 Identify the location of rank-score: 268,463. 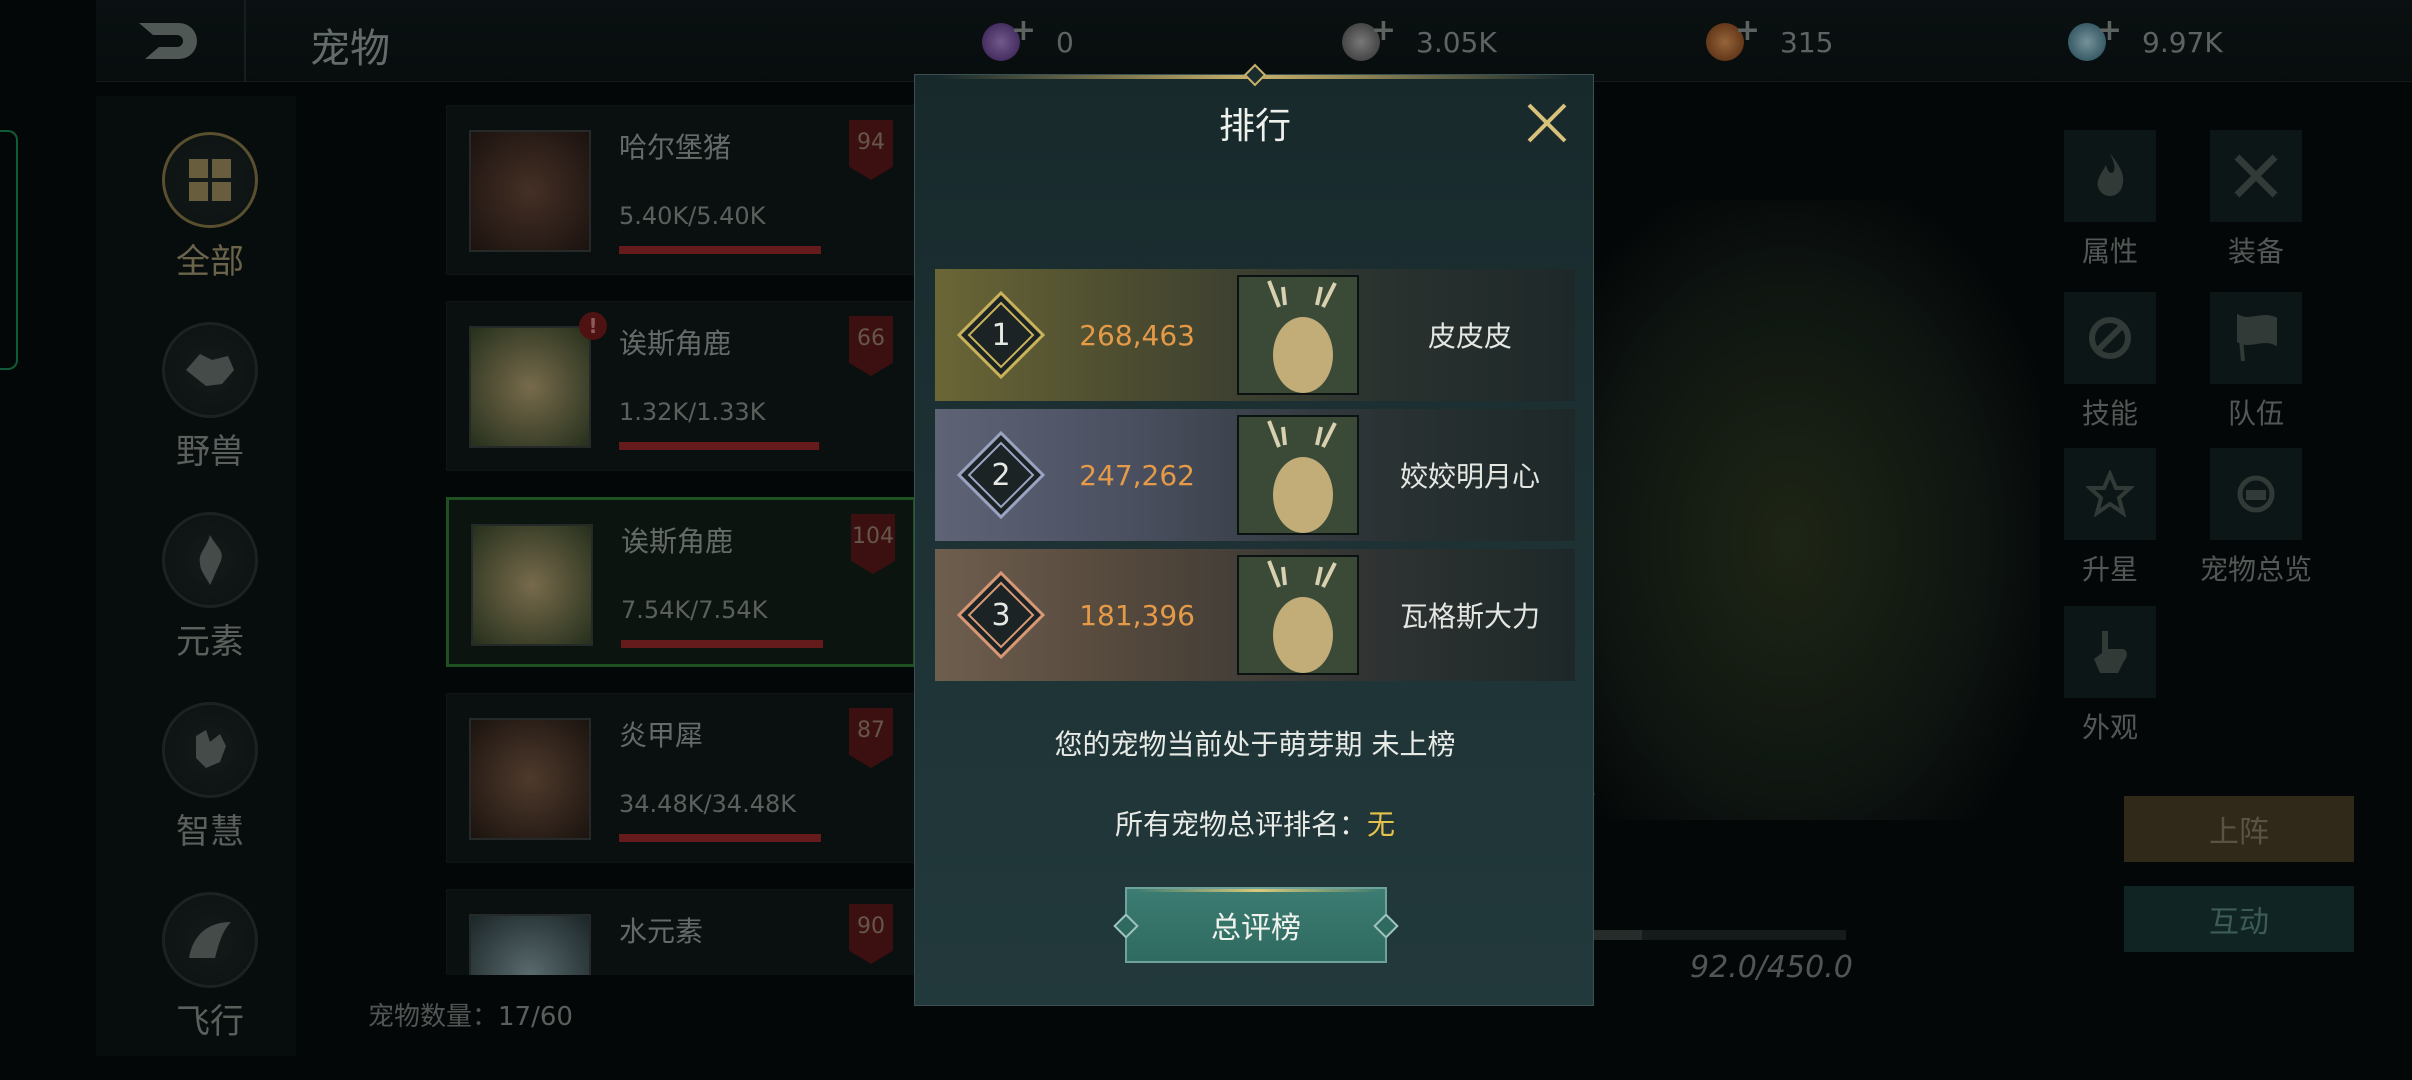
(1137, 335).